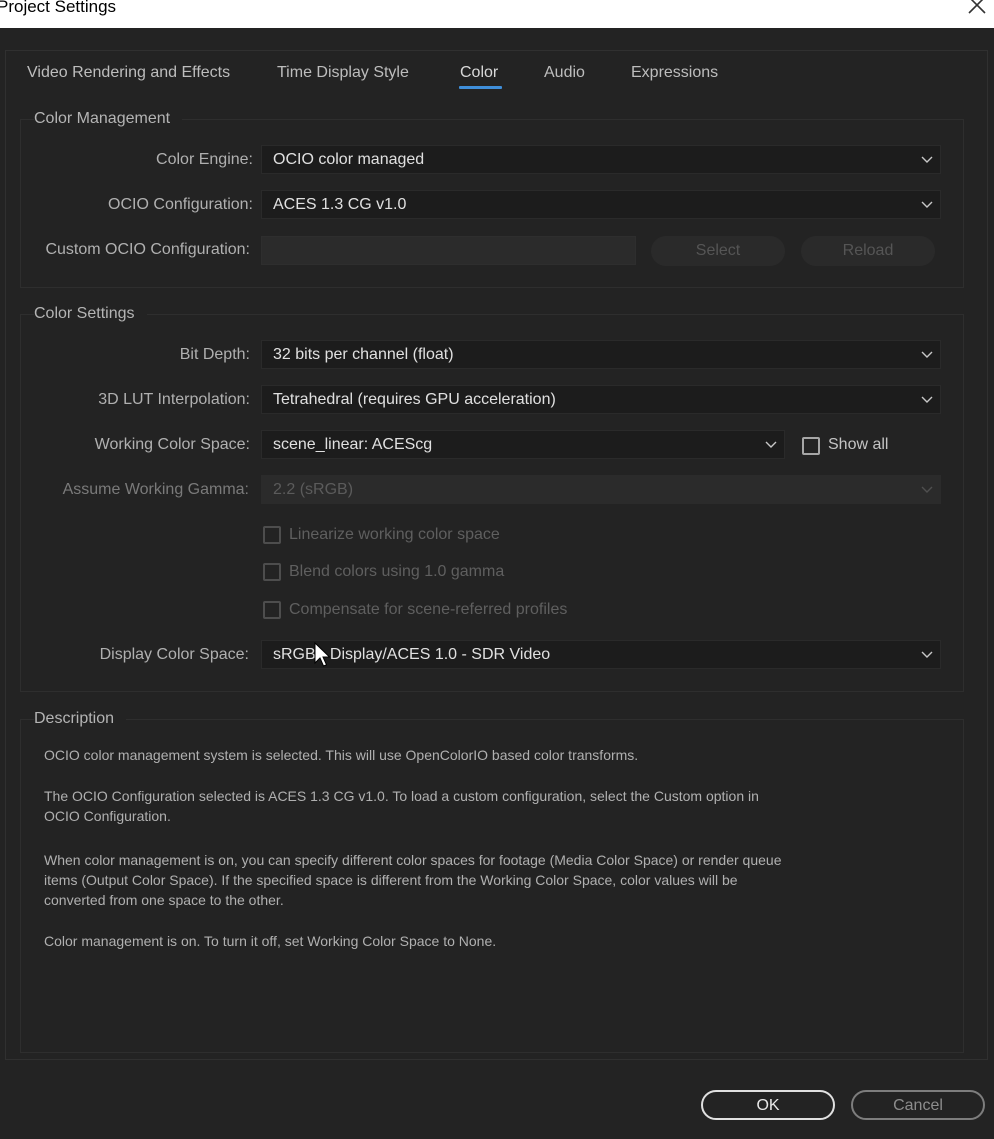 Image resolution: width=994 pixels, height=1139 pixels. I want to click on assume-gamma-value: 2.2 (sRGB), so click(313, 489).